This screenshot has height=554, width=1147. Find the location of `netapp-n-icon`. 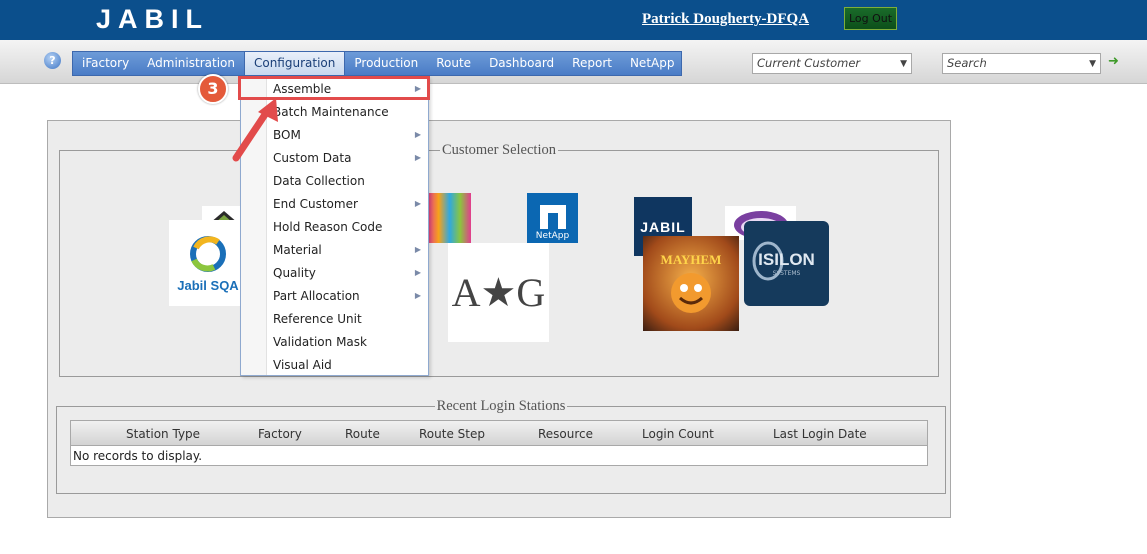

netapp-n-icon is located at coordinates (552, 217).